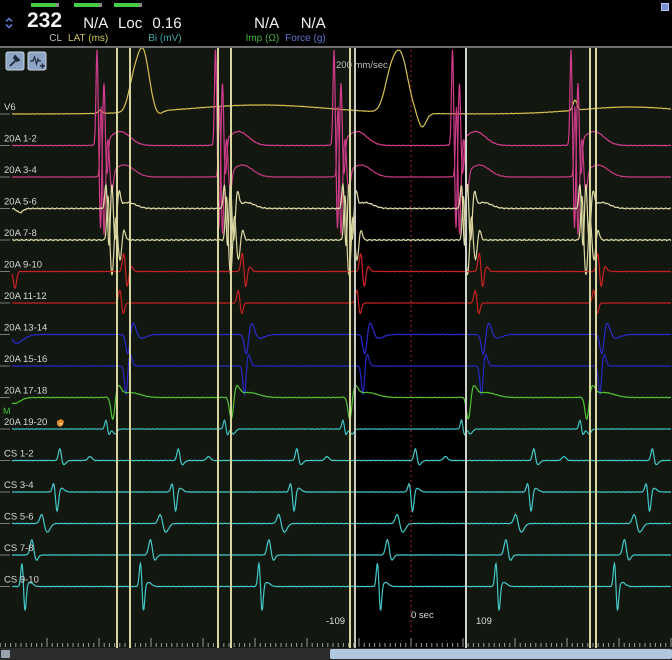 The image size is (672, 660). What do you see at coordinates (44, 21) in the screenshot?
I see `reading-value: 232` at bounding box center [44, 21].